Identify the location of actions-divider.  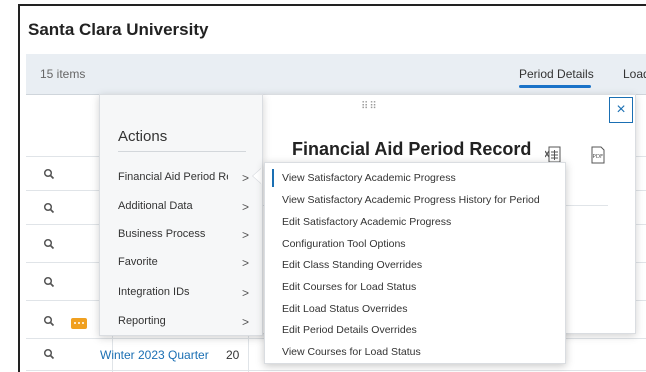
(182, 151).